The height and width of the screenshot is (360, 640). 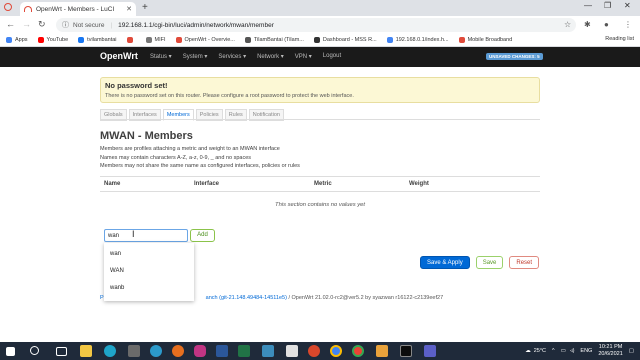 I want to click on tray-chevron-icon: ^, so click(x=553, y=351).